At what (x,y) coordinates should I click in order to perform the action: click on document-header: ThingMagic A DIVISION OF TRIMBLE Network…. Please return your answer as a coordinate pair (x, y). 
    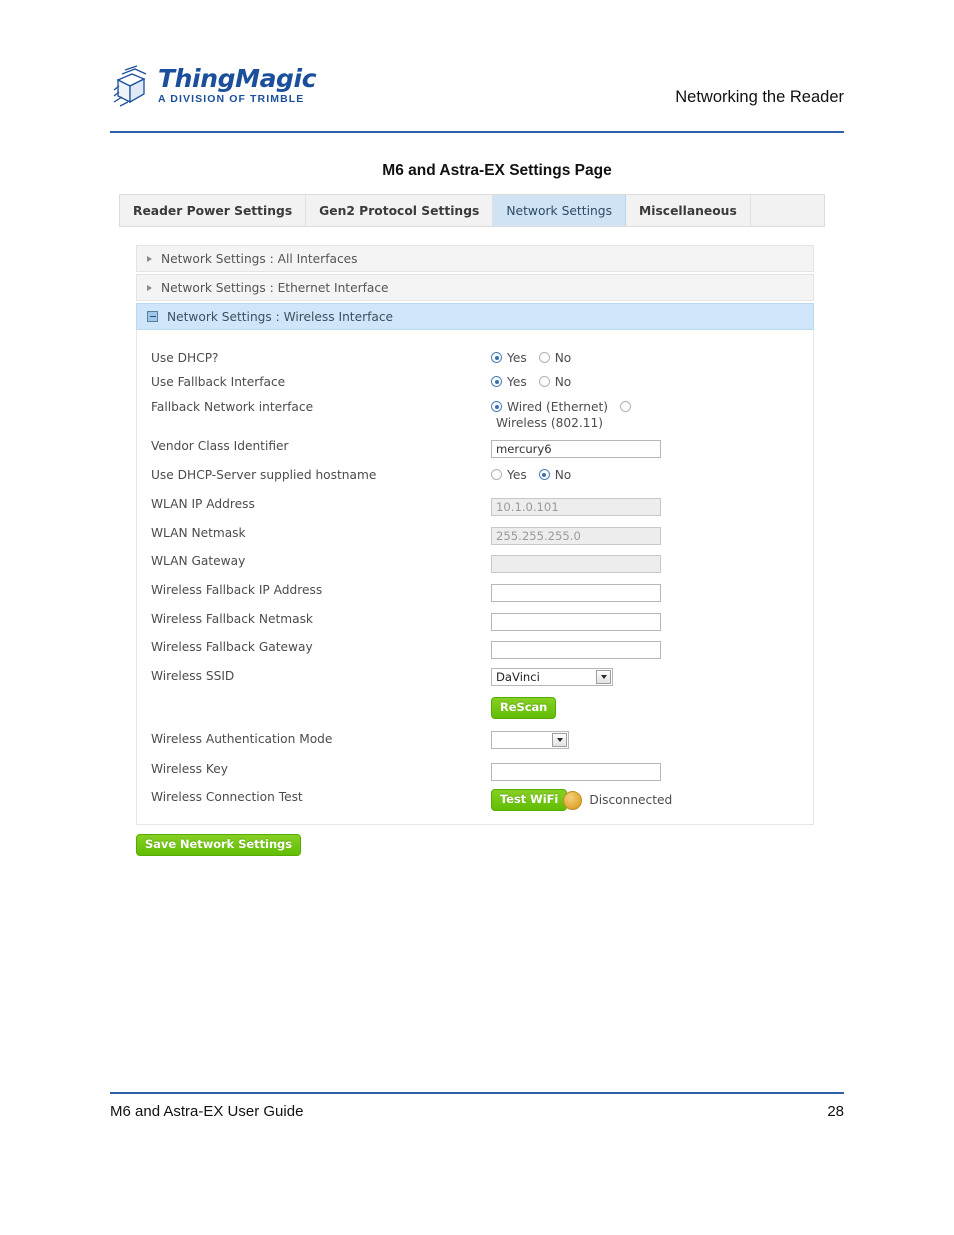
    Looking at the image, I should click on (477, 98).